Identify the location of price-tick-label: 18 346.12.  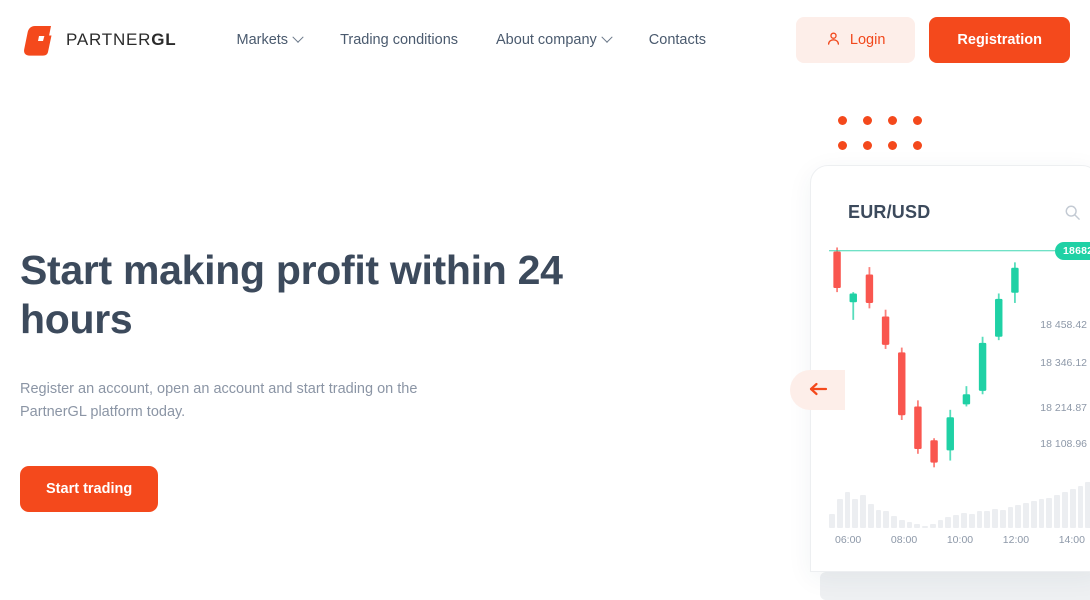
(1063, 363).